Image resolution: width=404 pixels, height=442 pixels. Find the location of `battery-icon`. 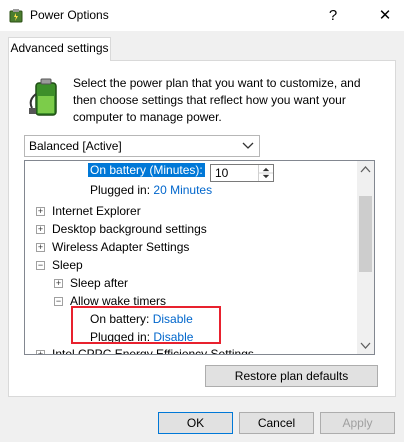

battery-icon is located at coordinates (43, 97).